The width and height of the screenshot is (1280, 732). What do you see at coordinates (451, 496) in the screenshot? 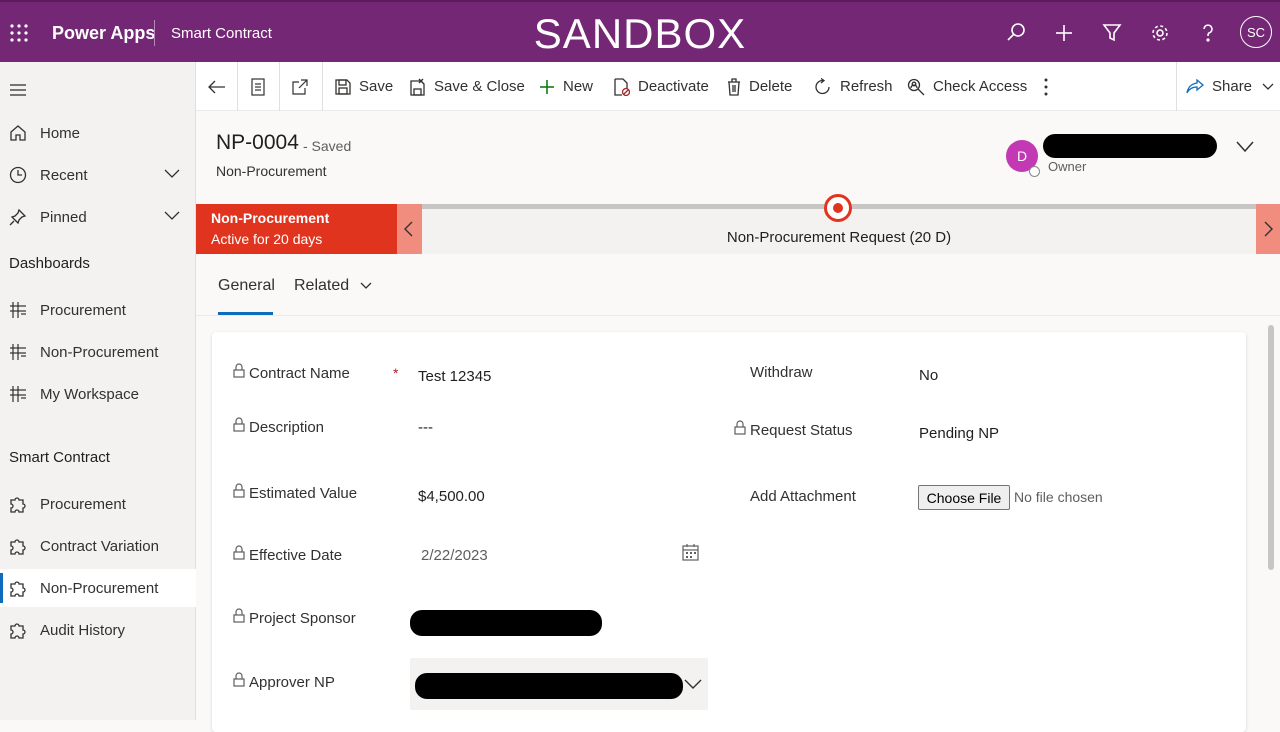
I see `estimated-value-field: $4,500.00` at bounding box center [451, 496].